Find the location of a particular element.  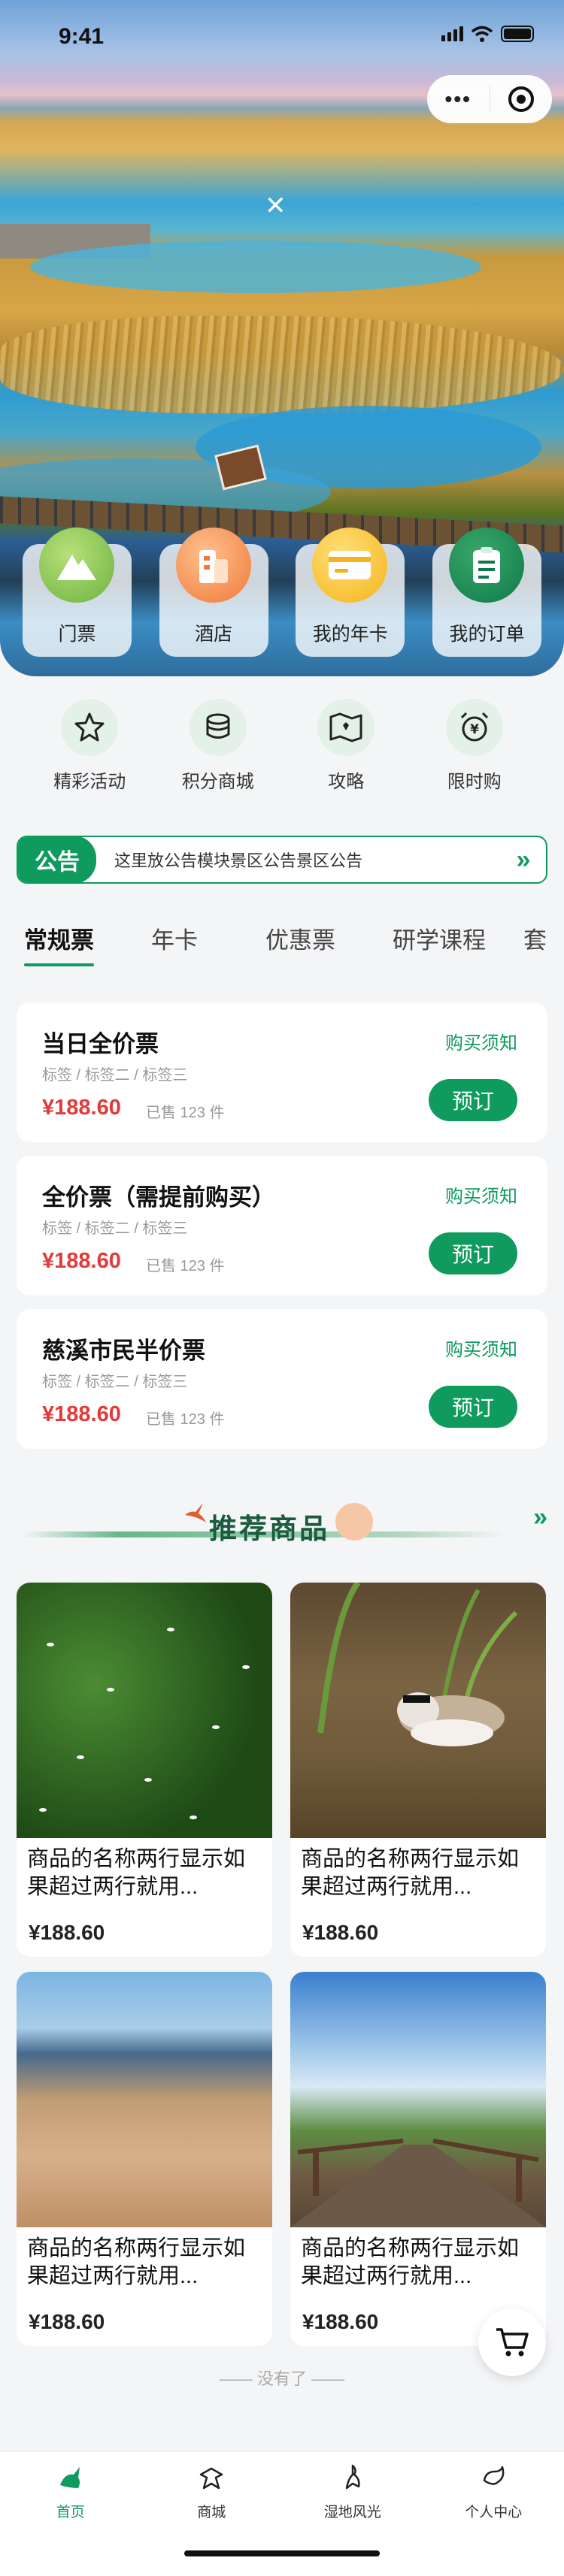

close-mini-program-button is located at coordinates (521, 99).